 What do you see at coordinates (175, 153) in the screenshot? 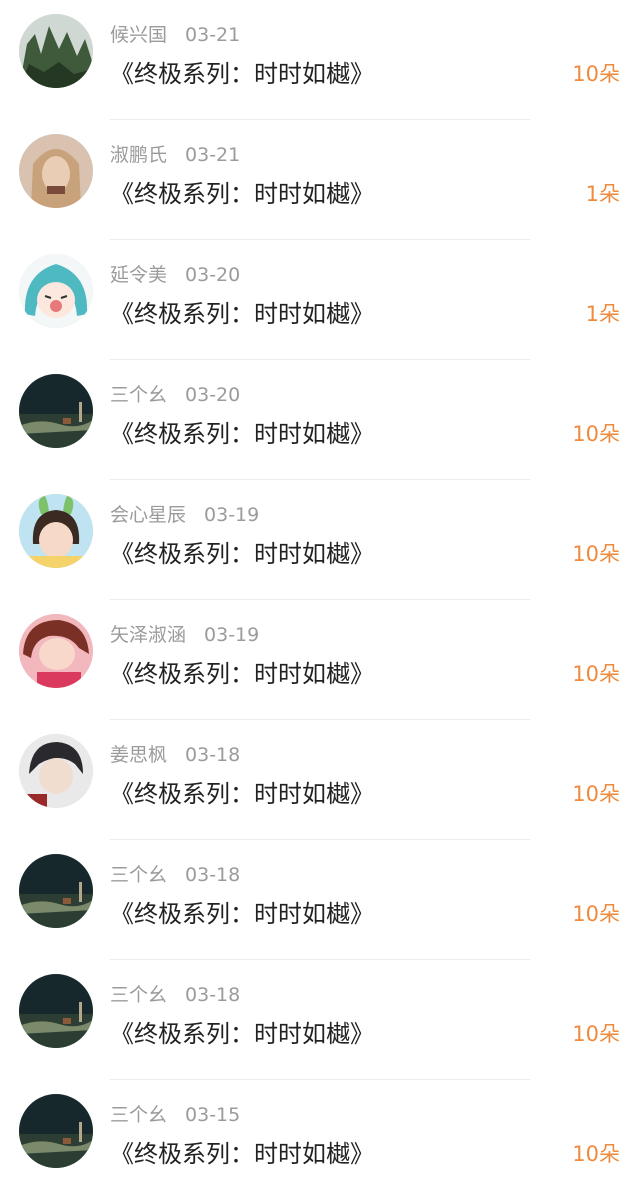
I see `record-meta: 淑鹏氏 03-21` at bounding box center [175, 153].